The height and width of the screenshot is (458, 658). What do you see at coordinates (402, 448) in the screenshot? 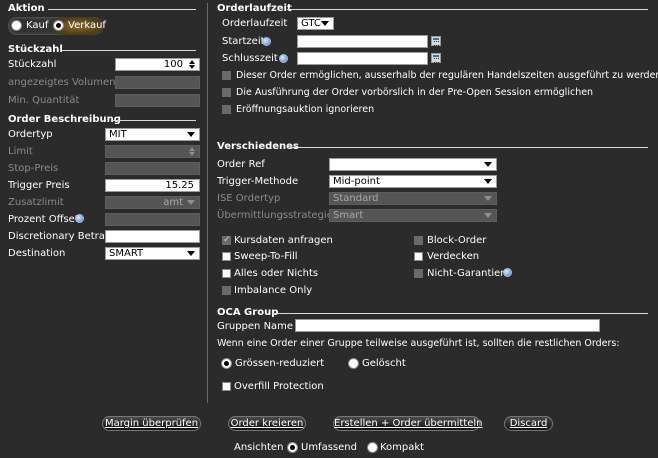
I see `kompakt-label: Kompakt` at bounding box center [402, 448].